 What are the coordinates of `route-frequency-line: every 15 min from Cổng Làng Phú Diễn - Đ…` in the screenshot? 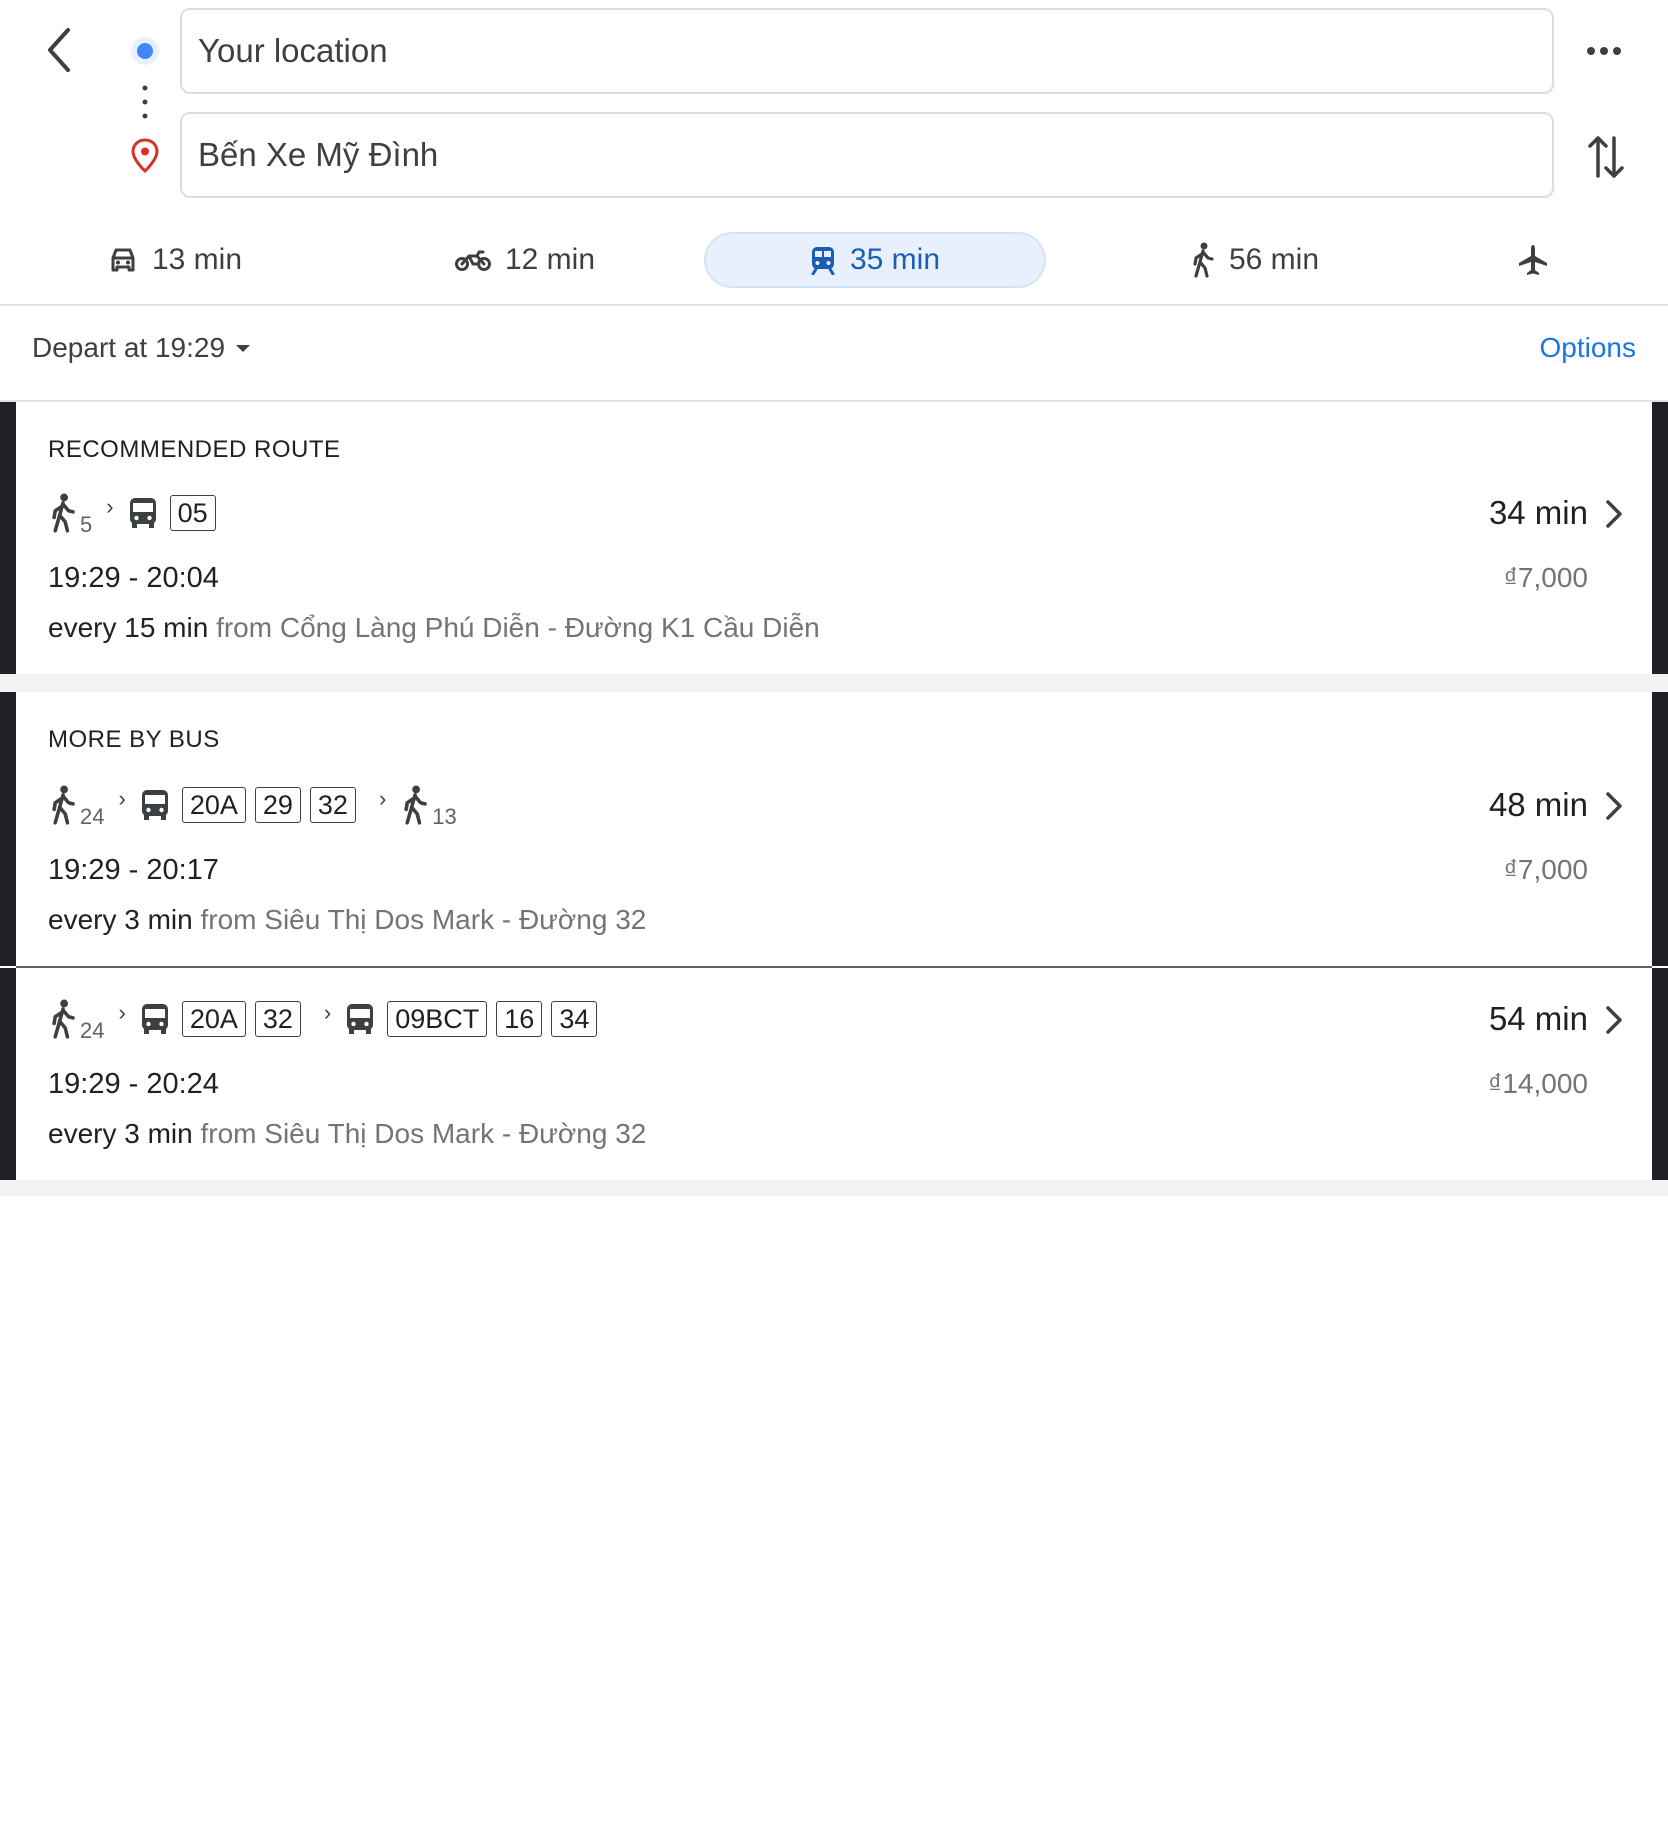 It's located at (434, 628).